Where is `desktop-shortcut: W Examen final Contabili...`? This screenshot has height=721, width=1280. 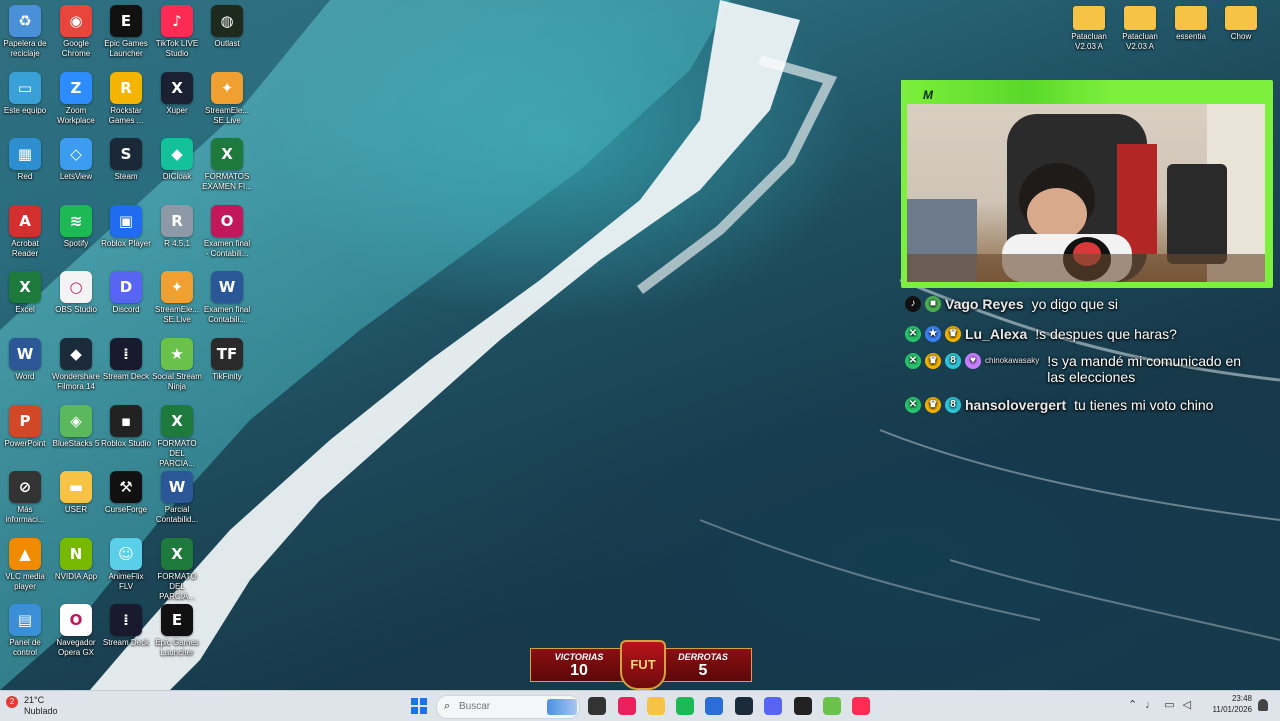 desktop-shortcut: W Examen final Contabili... is located at coordinates (227, 298).